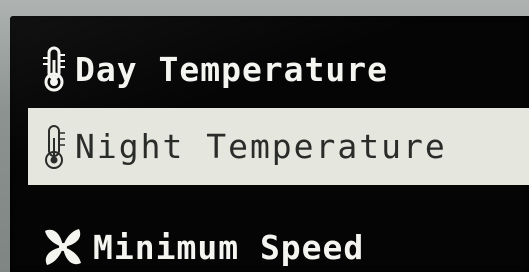  What do you see at coordinates (261, 146) in the screenshot?
I see `menu-item-label: Night Temperature` at bounding box center [261, 146].